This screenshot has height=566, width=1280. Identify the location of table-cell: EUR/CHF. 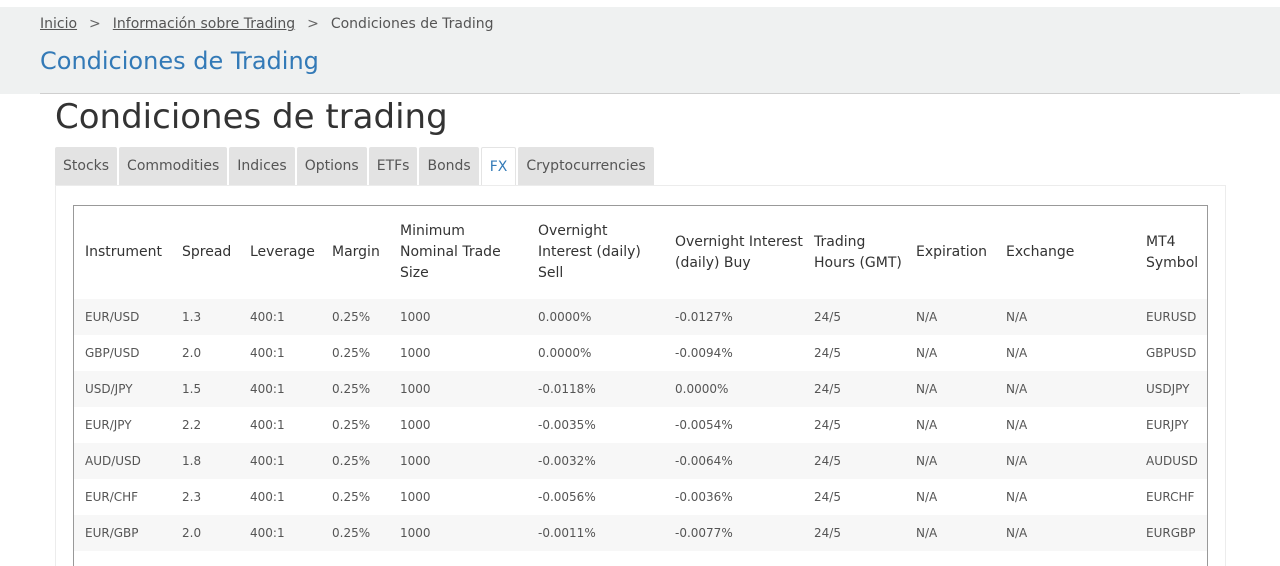
(122, 497).